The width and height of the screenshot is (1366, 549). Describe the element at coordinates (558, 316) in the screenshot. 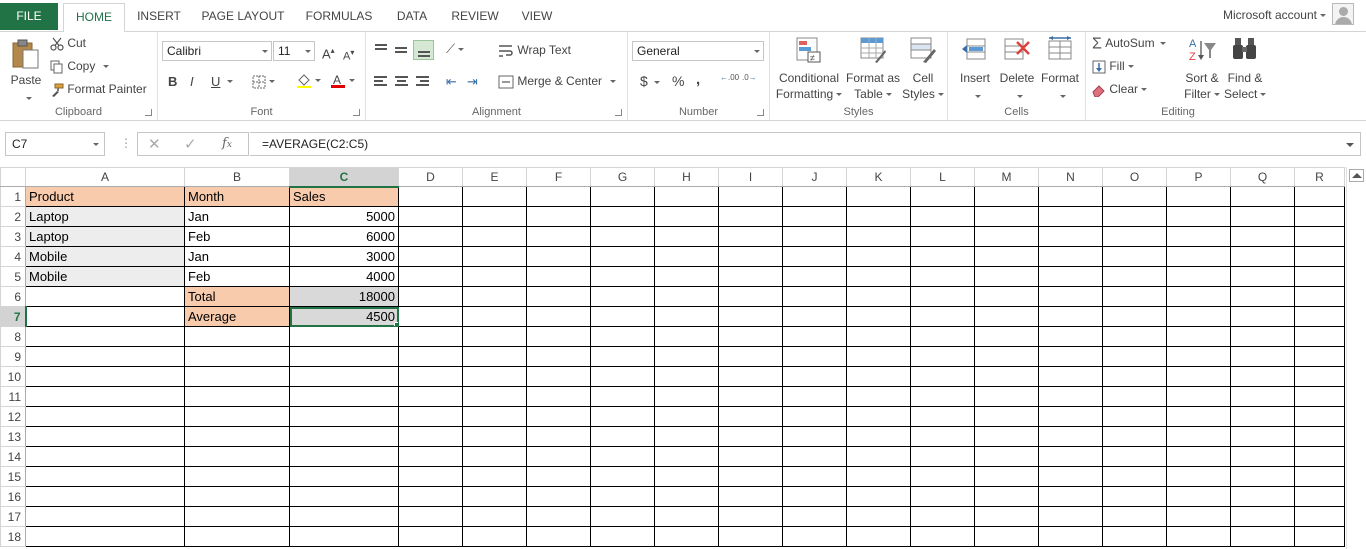

I see `cell-f7` at that location.